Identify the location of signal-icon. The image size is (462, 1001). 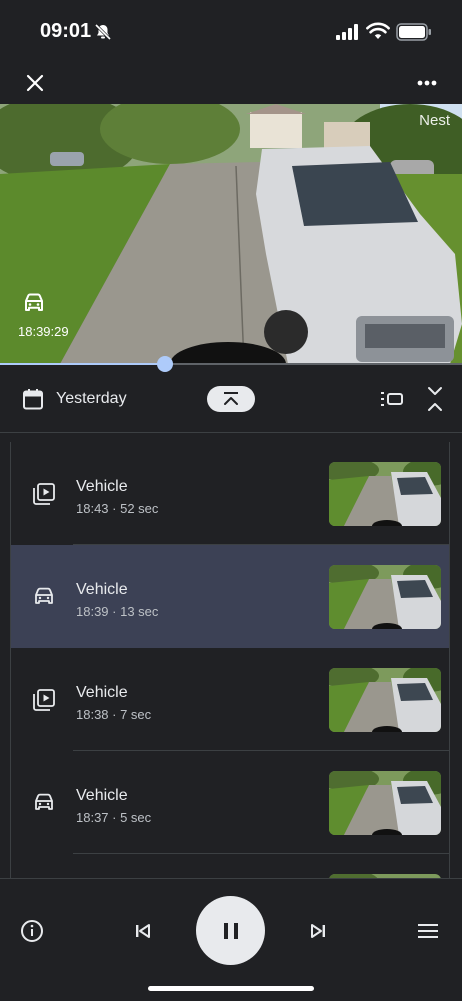
(347, 32).